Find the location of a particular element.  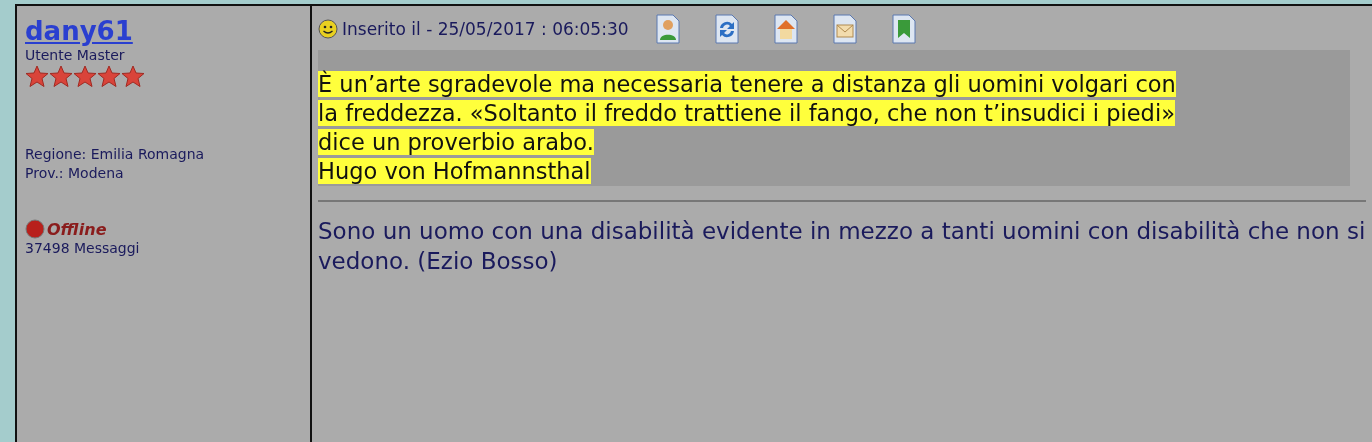

smiley-icon is located at coordinates (328, 29).